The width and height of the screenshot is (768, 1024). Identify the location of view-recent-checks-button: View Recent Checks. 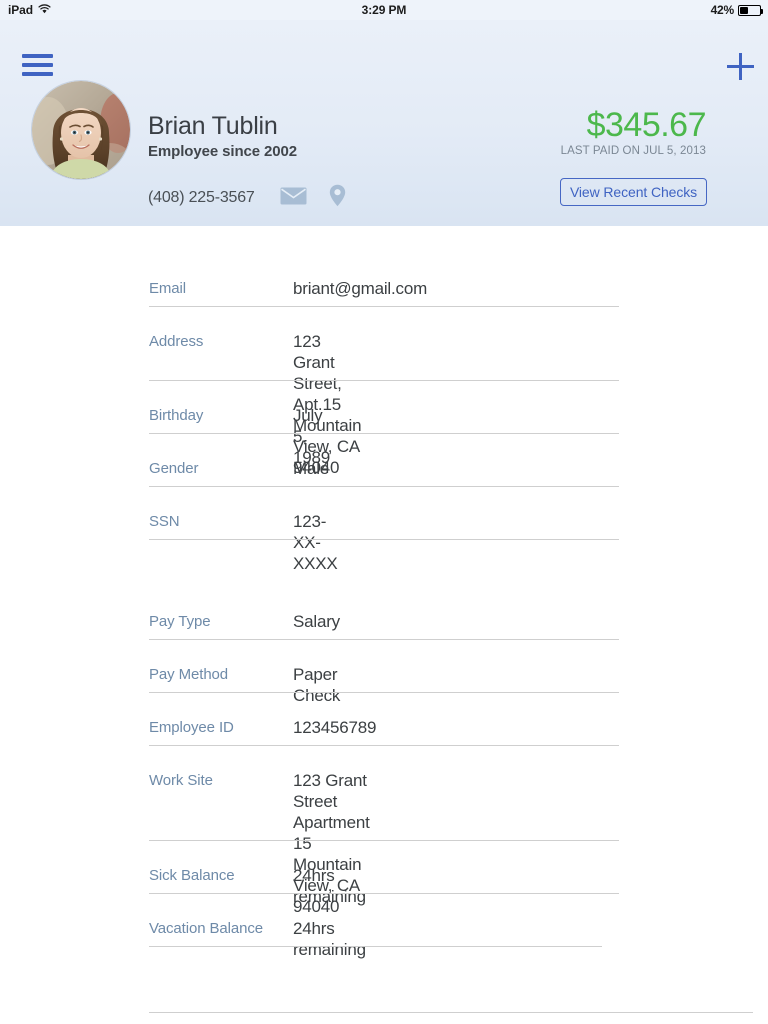
(633, 192).